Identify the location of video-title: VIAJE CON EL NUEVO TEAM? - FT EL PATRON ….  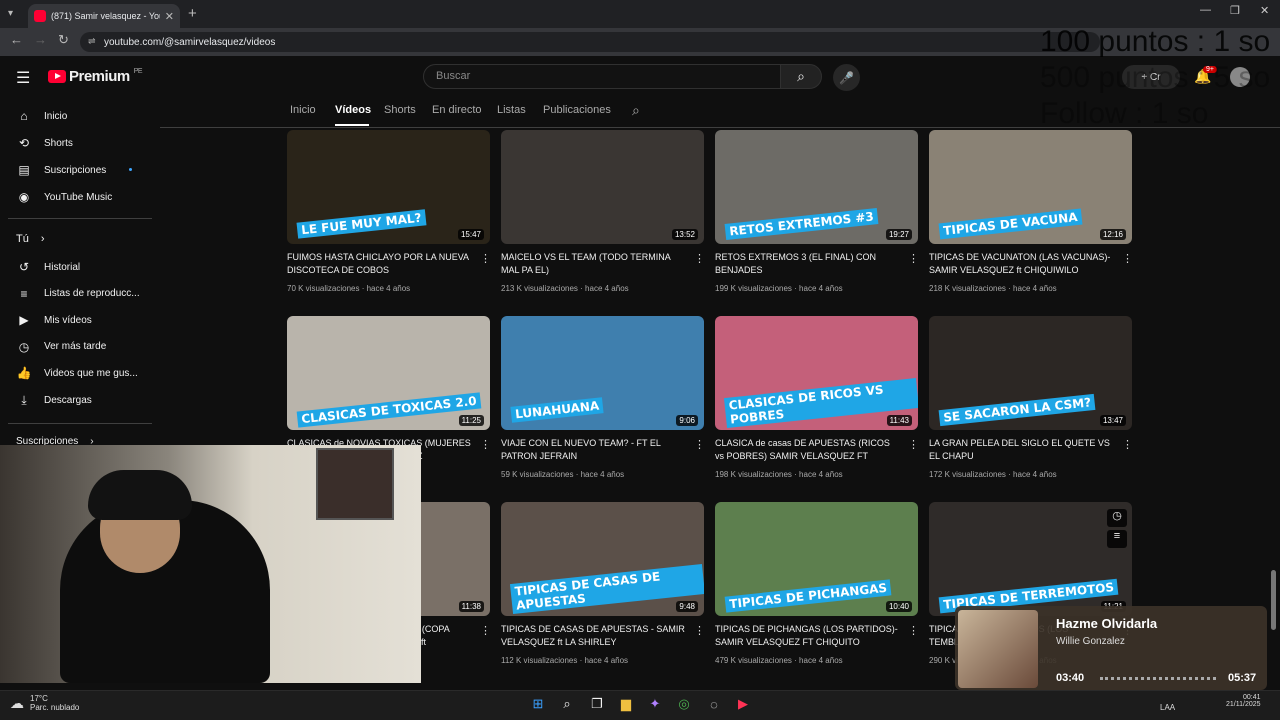
(593, 450).